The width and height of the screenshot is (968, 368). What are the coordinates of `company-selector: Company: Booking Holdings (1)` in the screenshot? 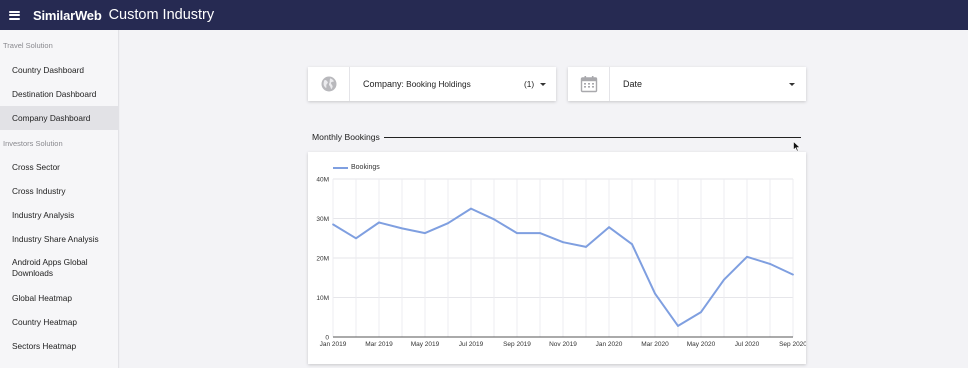 It's located at (432, 84).